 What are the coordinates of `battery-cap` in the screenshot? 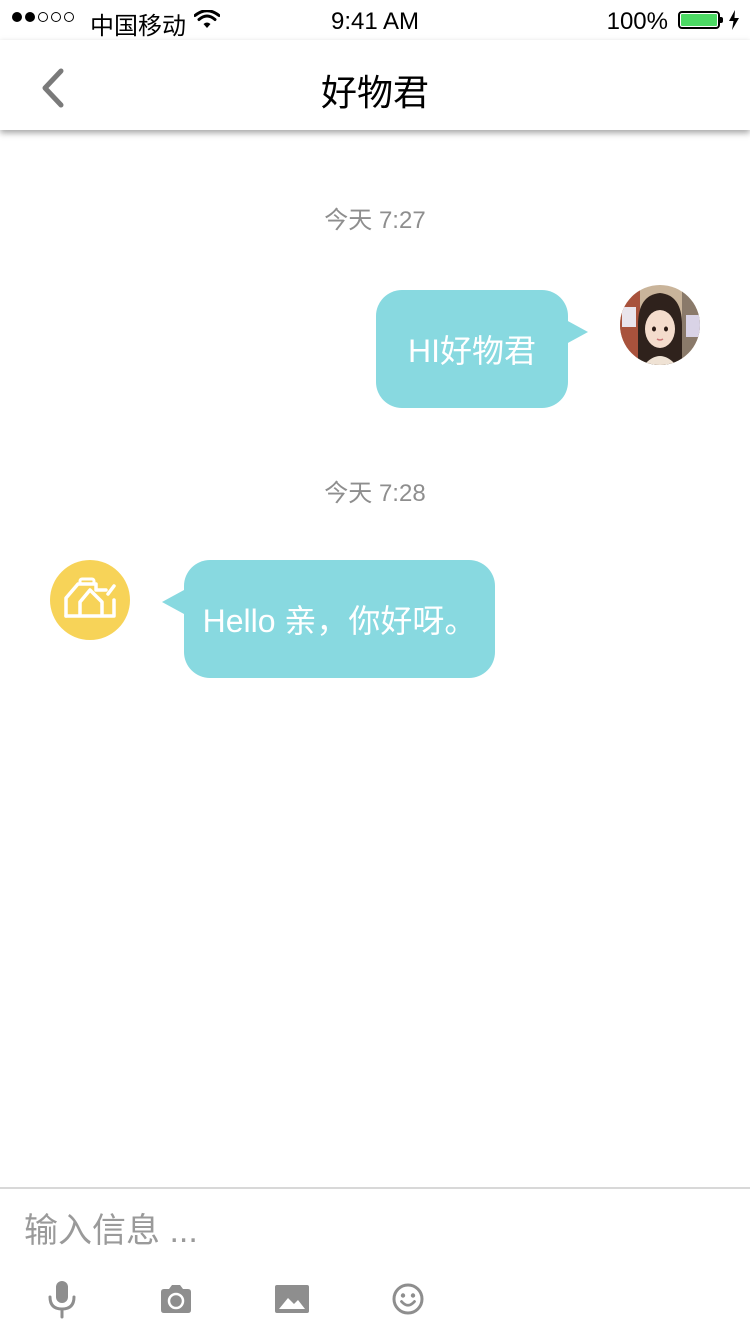 It's located at (721, 20).